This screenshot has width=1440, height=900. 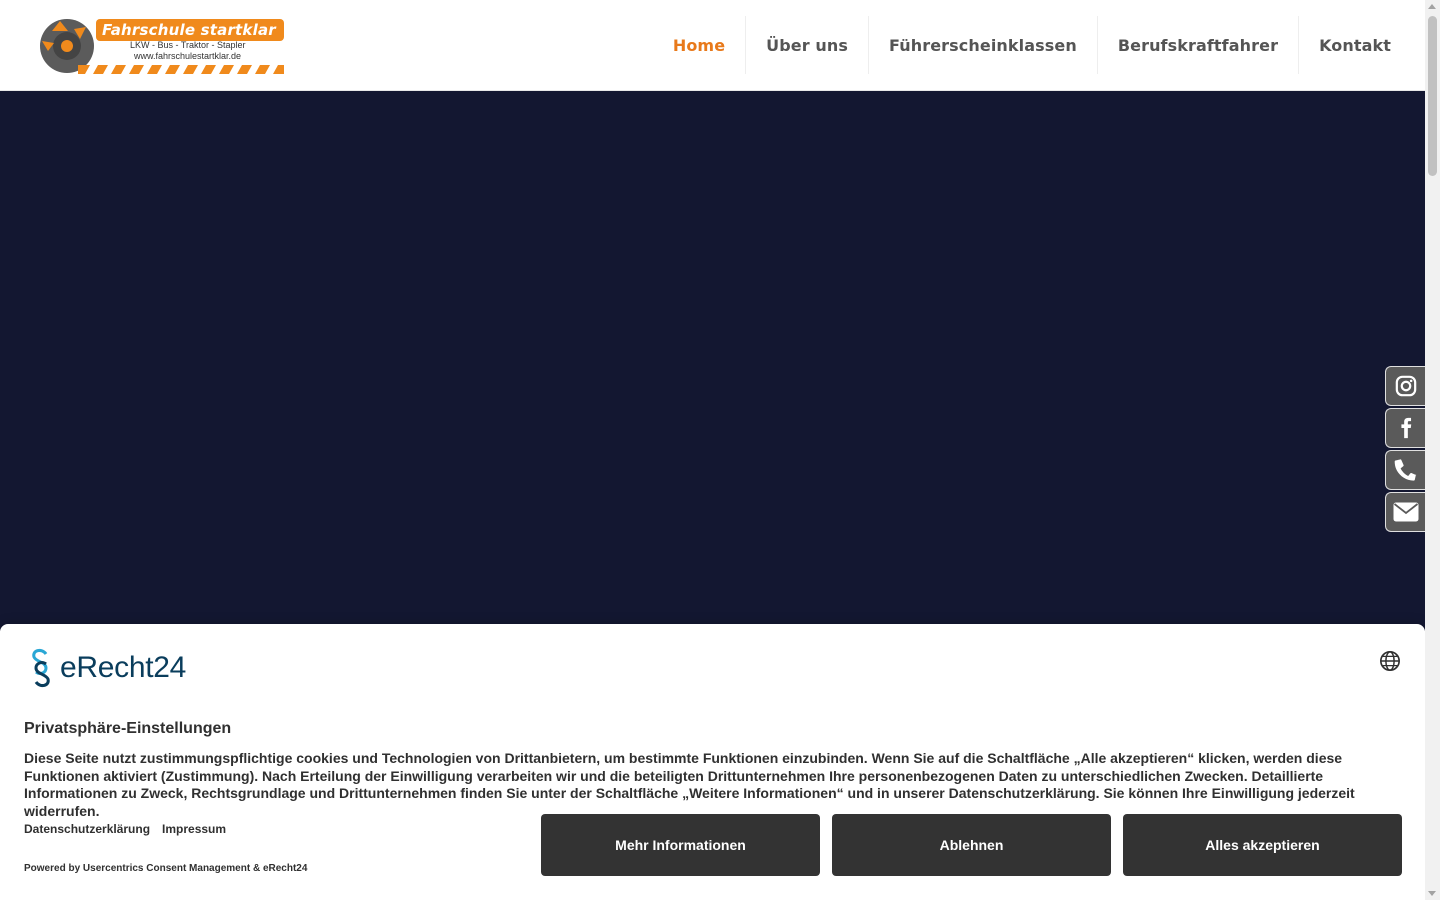 I want to click on deny-button: Ablehnen, so click(x=971, y=845).